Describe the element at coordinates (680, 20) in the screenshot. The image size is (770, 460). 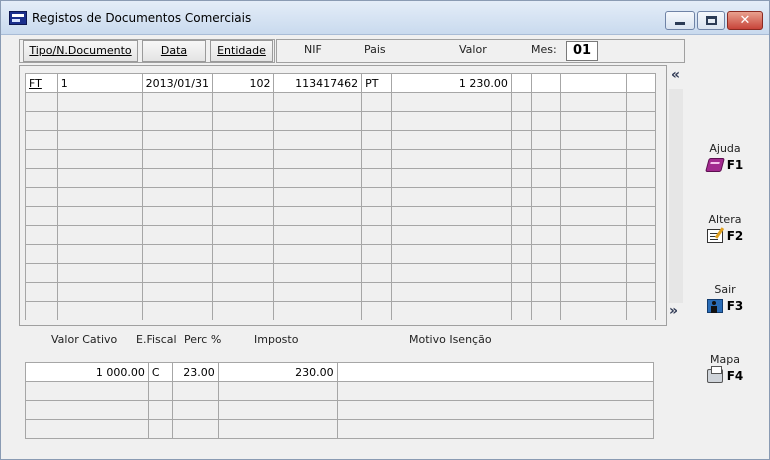
I see `minimize-button` at that location.